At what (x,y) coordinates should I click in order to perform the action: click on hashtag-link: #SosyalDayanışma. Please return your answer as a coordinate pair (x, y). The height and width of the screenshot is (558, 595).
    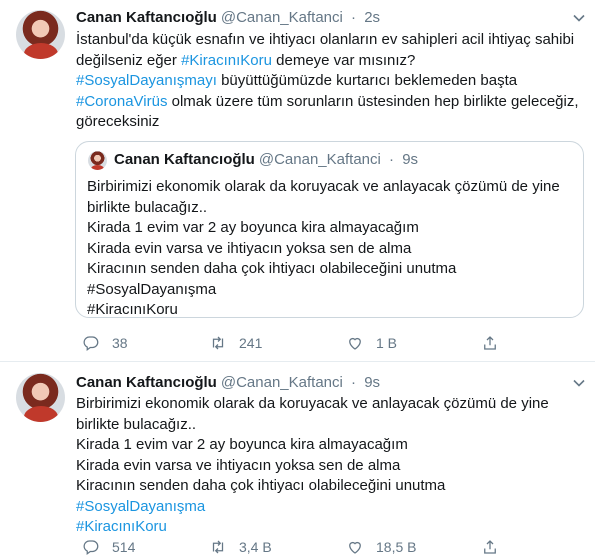
    Looking at the image, I should click on (140, 506).